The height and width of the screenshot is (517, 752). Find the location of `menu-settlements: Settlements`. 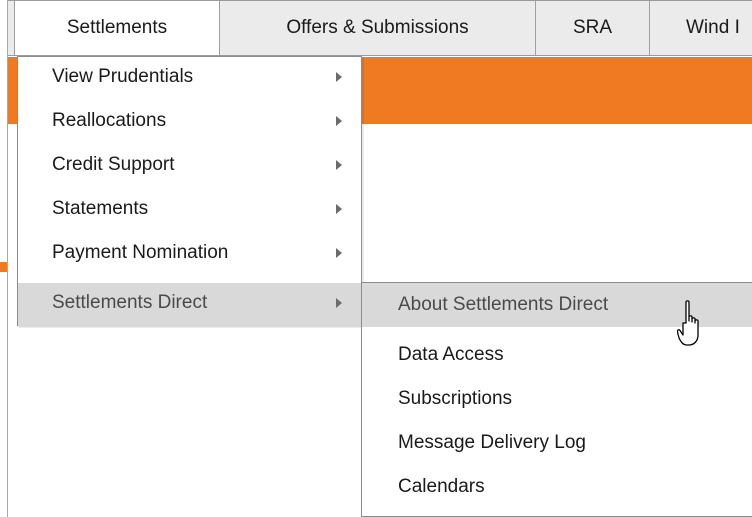

menu-settlements: Settlements is located at coordinates (117, 28).